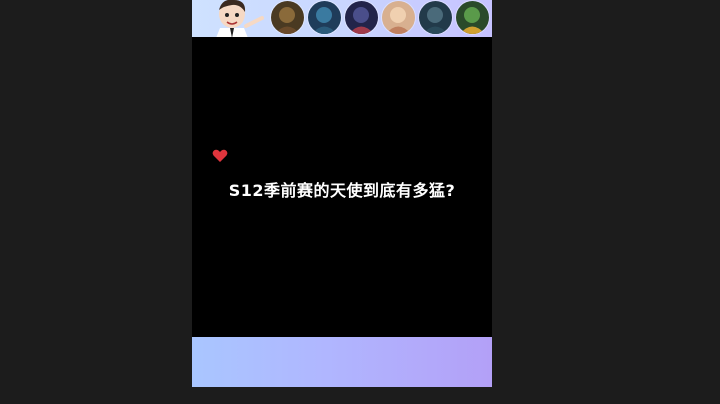 The width and height of the screenshot is (720, 404). What do you see at coordinates (472, 17) in the screenshot?
I see `hero-avatar-6-icon` at bounding box center [472, 17].